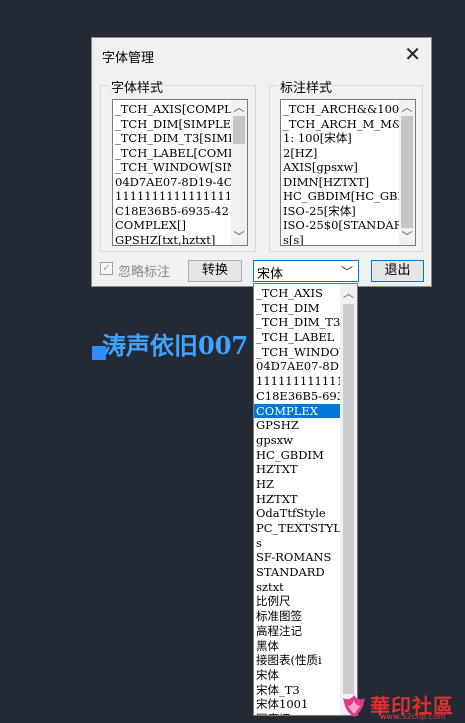 This screenshot has width=465, height=723. Describe the element at coordinates (297, 572) in the screenshot. I see `list-item: STANDARD` at that location.